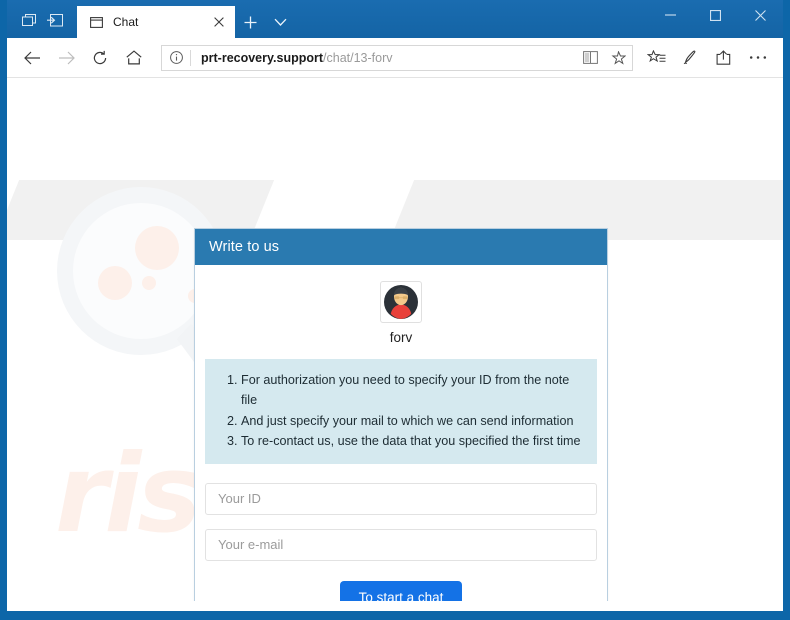 The height and width of the screenshot is (620, 790). Describe the element at coordinates (280, 22) in the screenshot. I see `tab-dropdown-button` at that location.